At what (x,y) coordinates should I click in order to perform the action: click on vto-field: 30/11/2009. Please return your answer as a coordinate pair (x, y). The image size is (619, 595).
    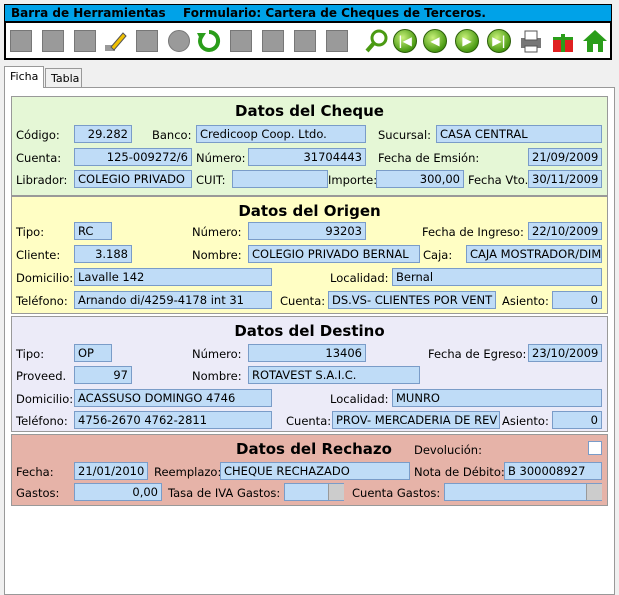
    Looking at the image, I should click on (565, 179).